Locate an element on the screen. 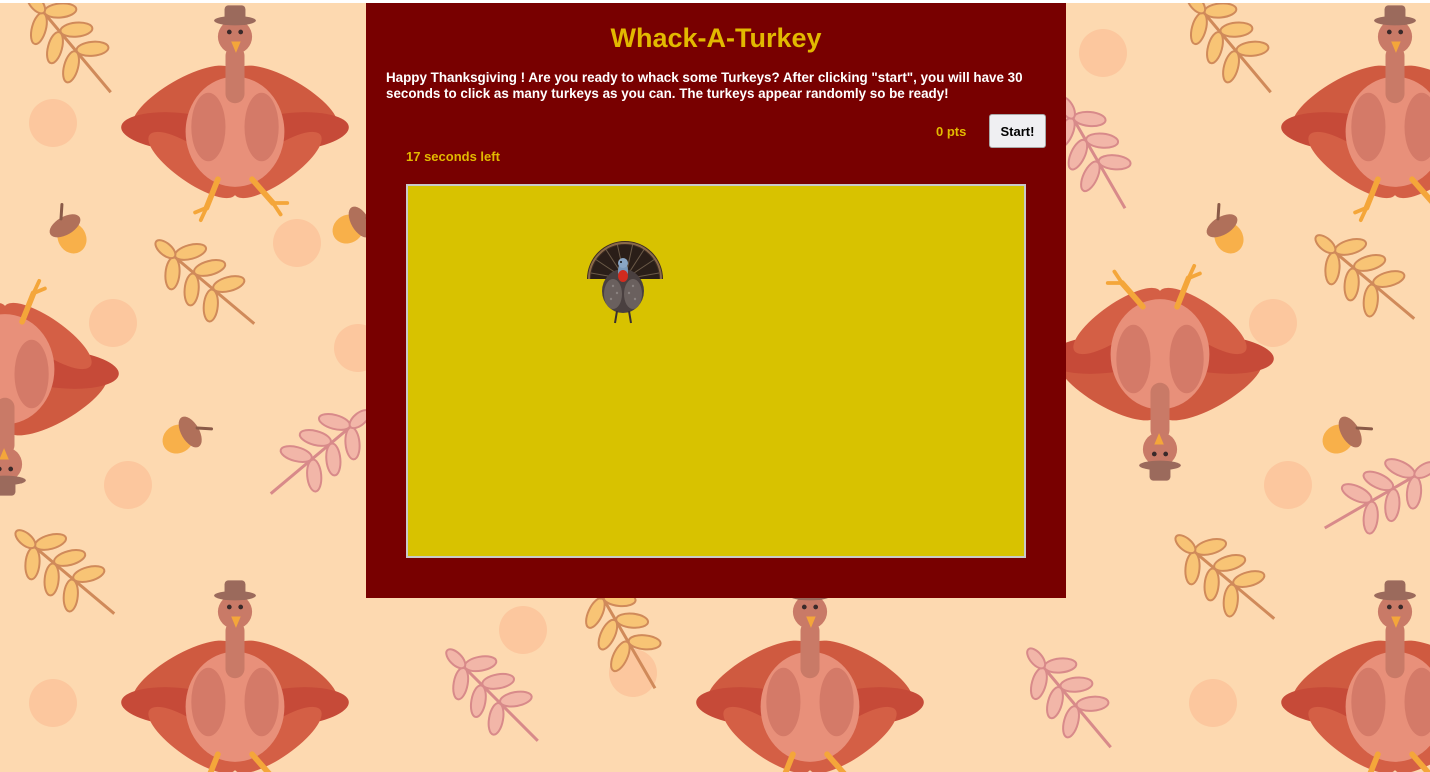 This screenshot has height=772, width=1430. page-title: Whack-A-Turkey is located at coordinates (716, 38).